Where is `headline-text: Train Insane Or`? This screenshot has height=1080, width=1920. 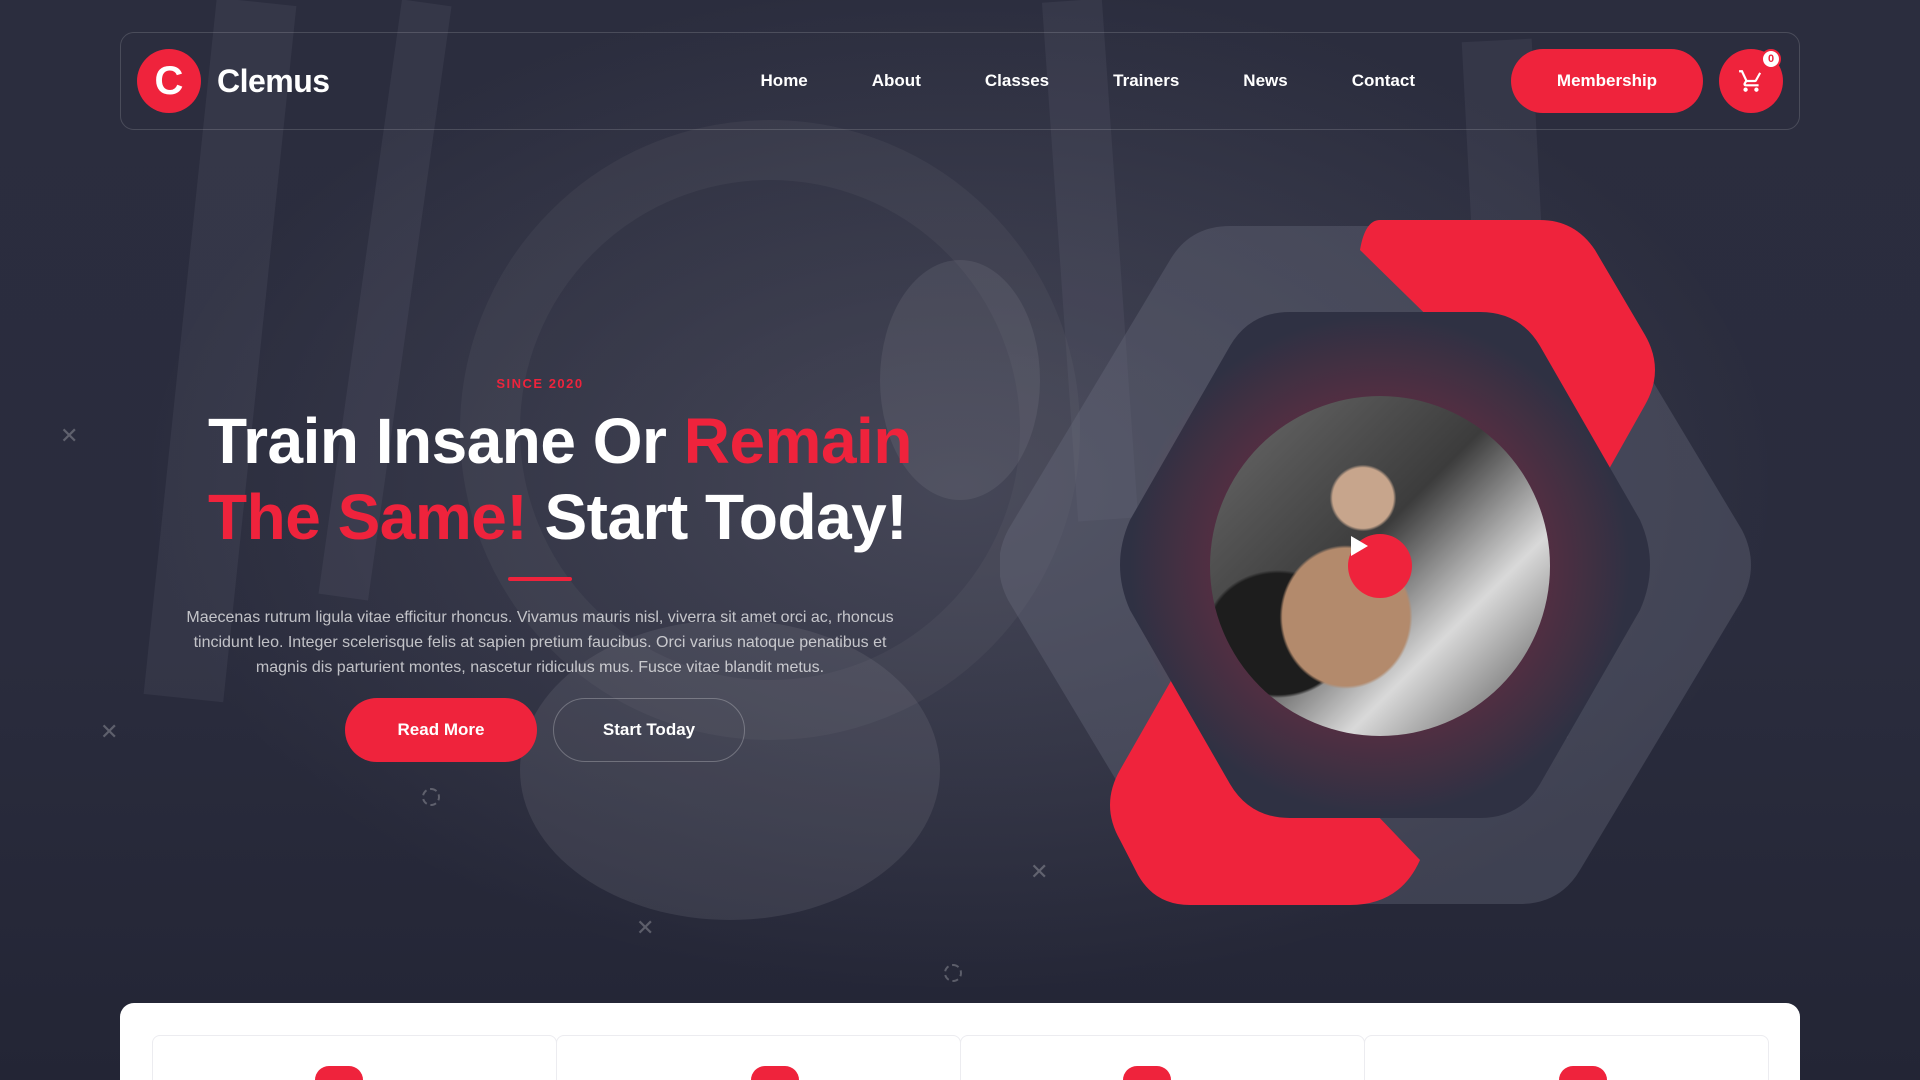
headline-text: Train Insane Or is located at coordinates (446, 441).